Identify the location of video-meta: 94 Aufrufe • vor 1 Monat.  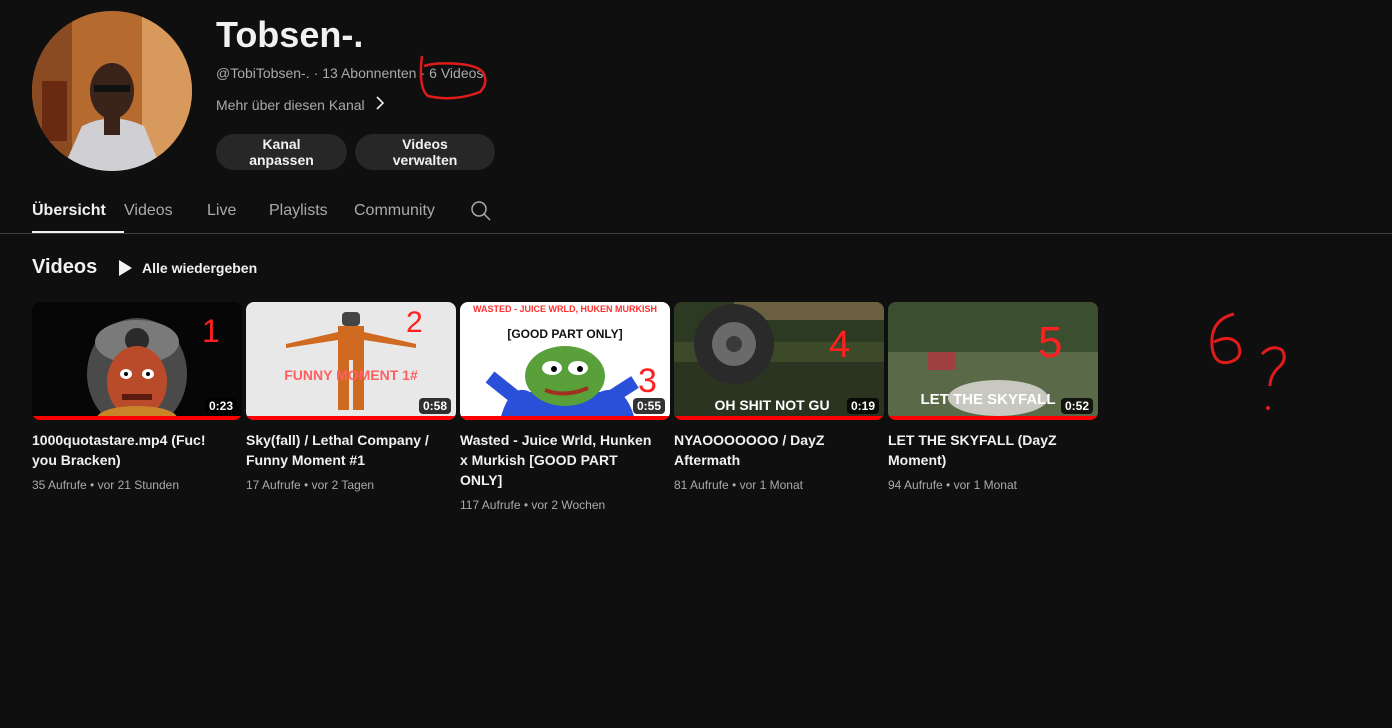
(952, 485).